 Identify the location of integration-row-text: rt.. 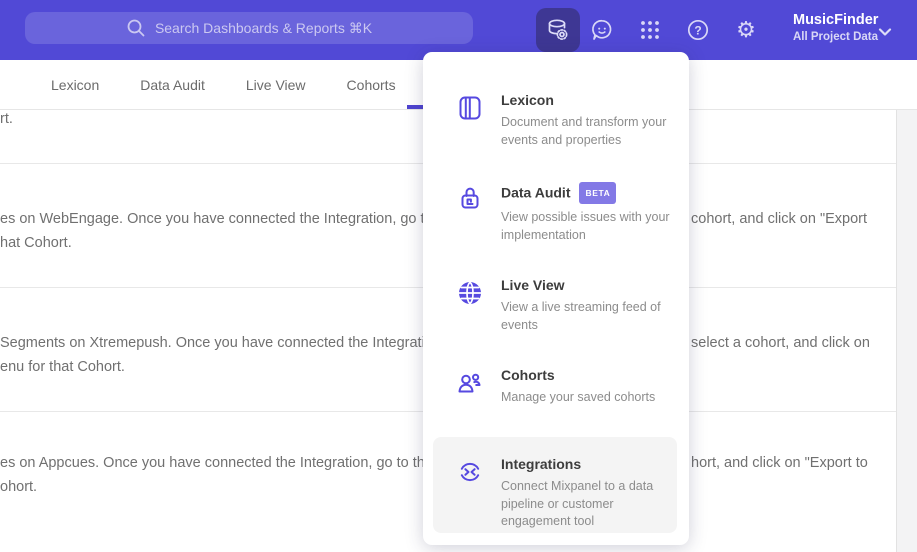
(6, 119).